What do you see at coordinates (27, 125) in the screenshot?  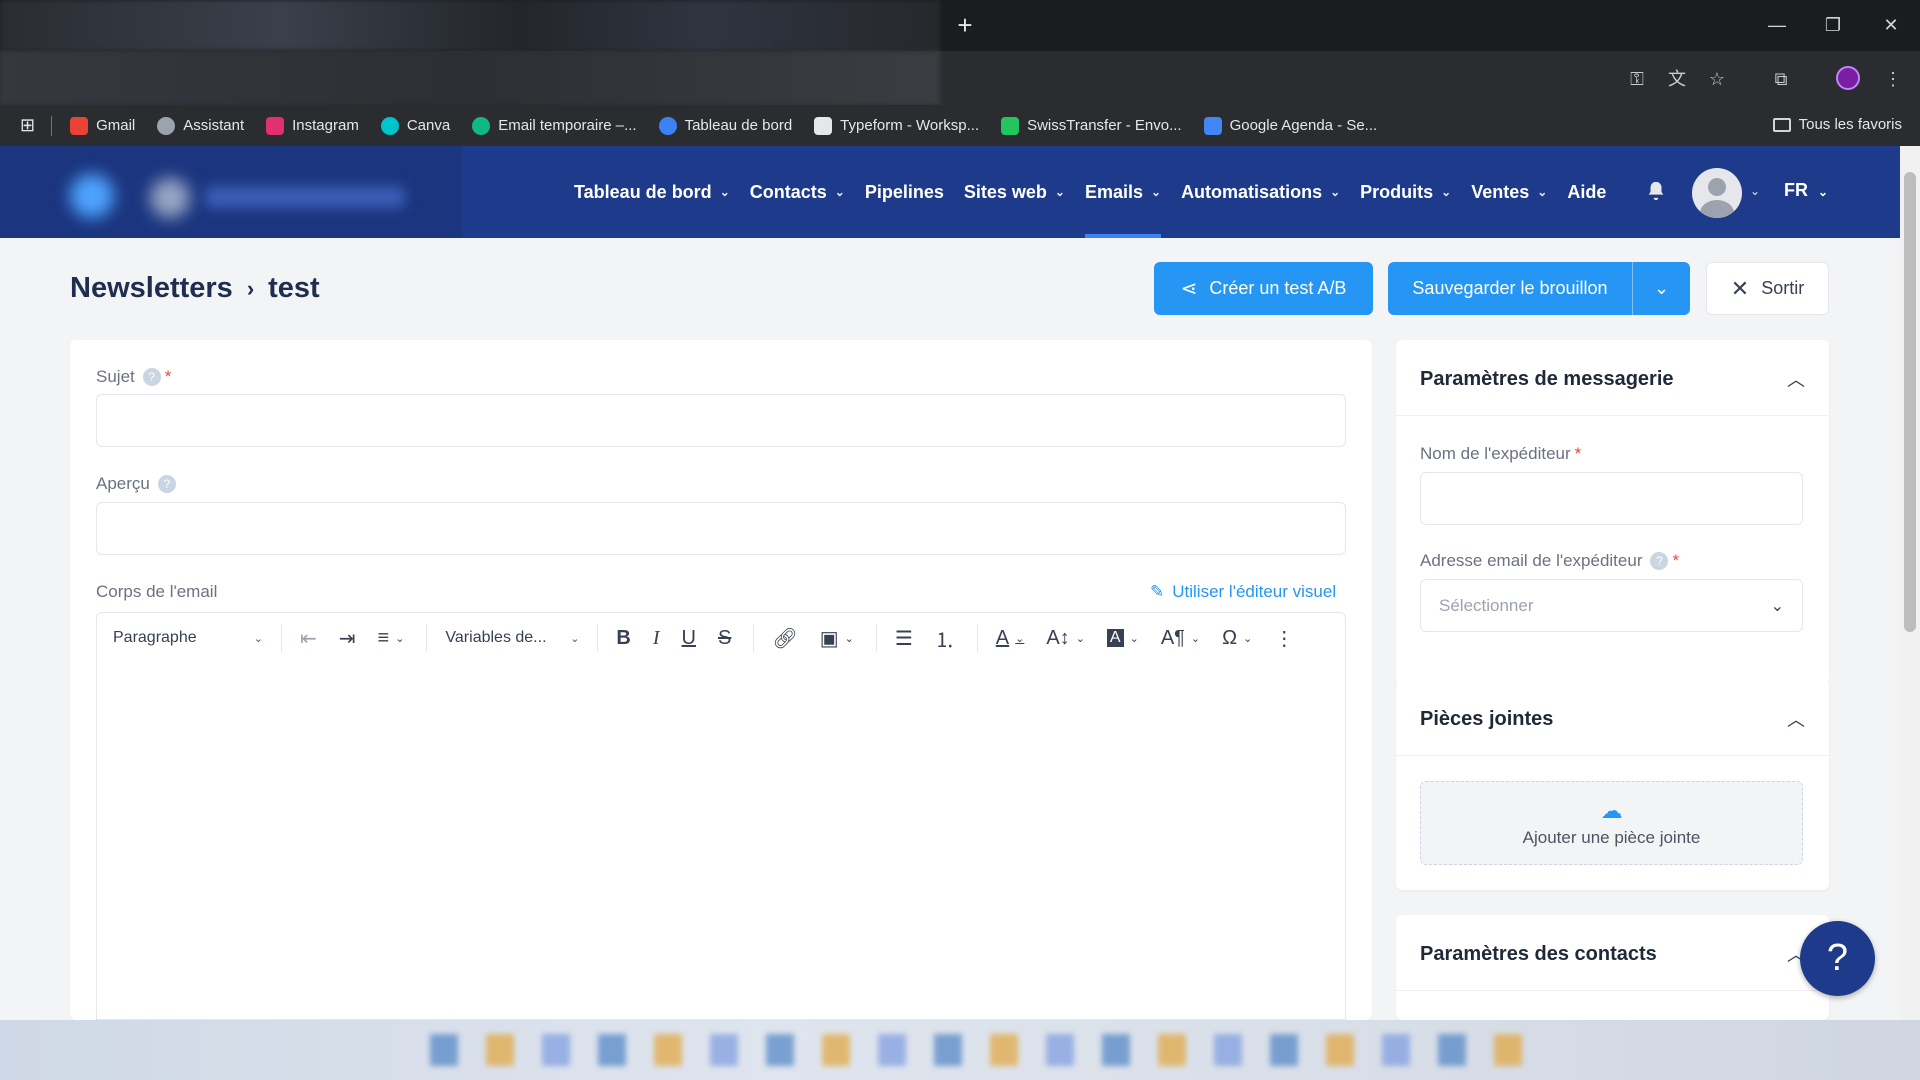 I see `apps-icon: ⊞` at bounding box center [27, 125].